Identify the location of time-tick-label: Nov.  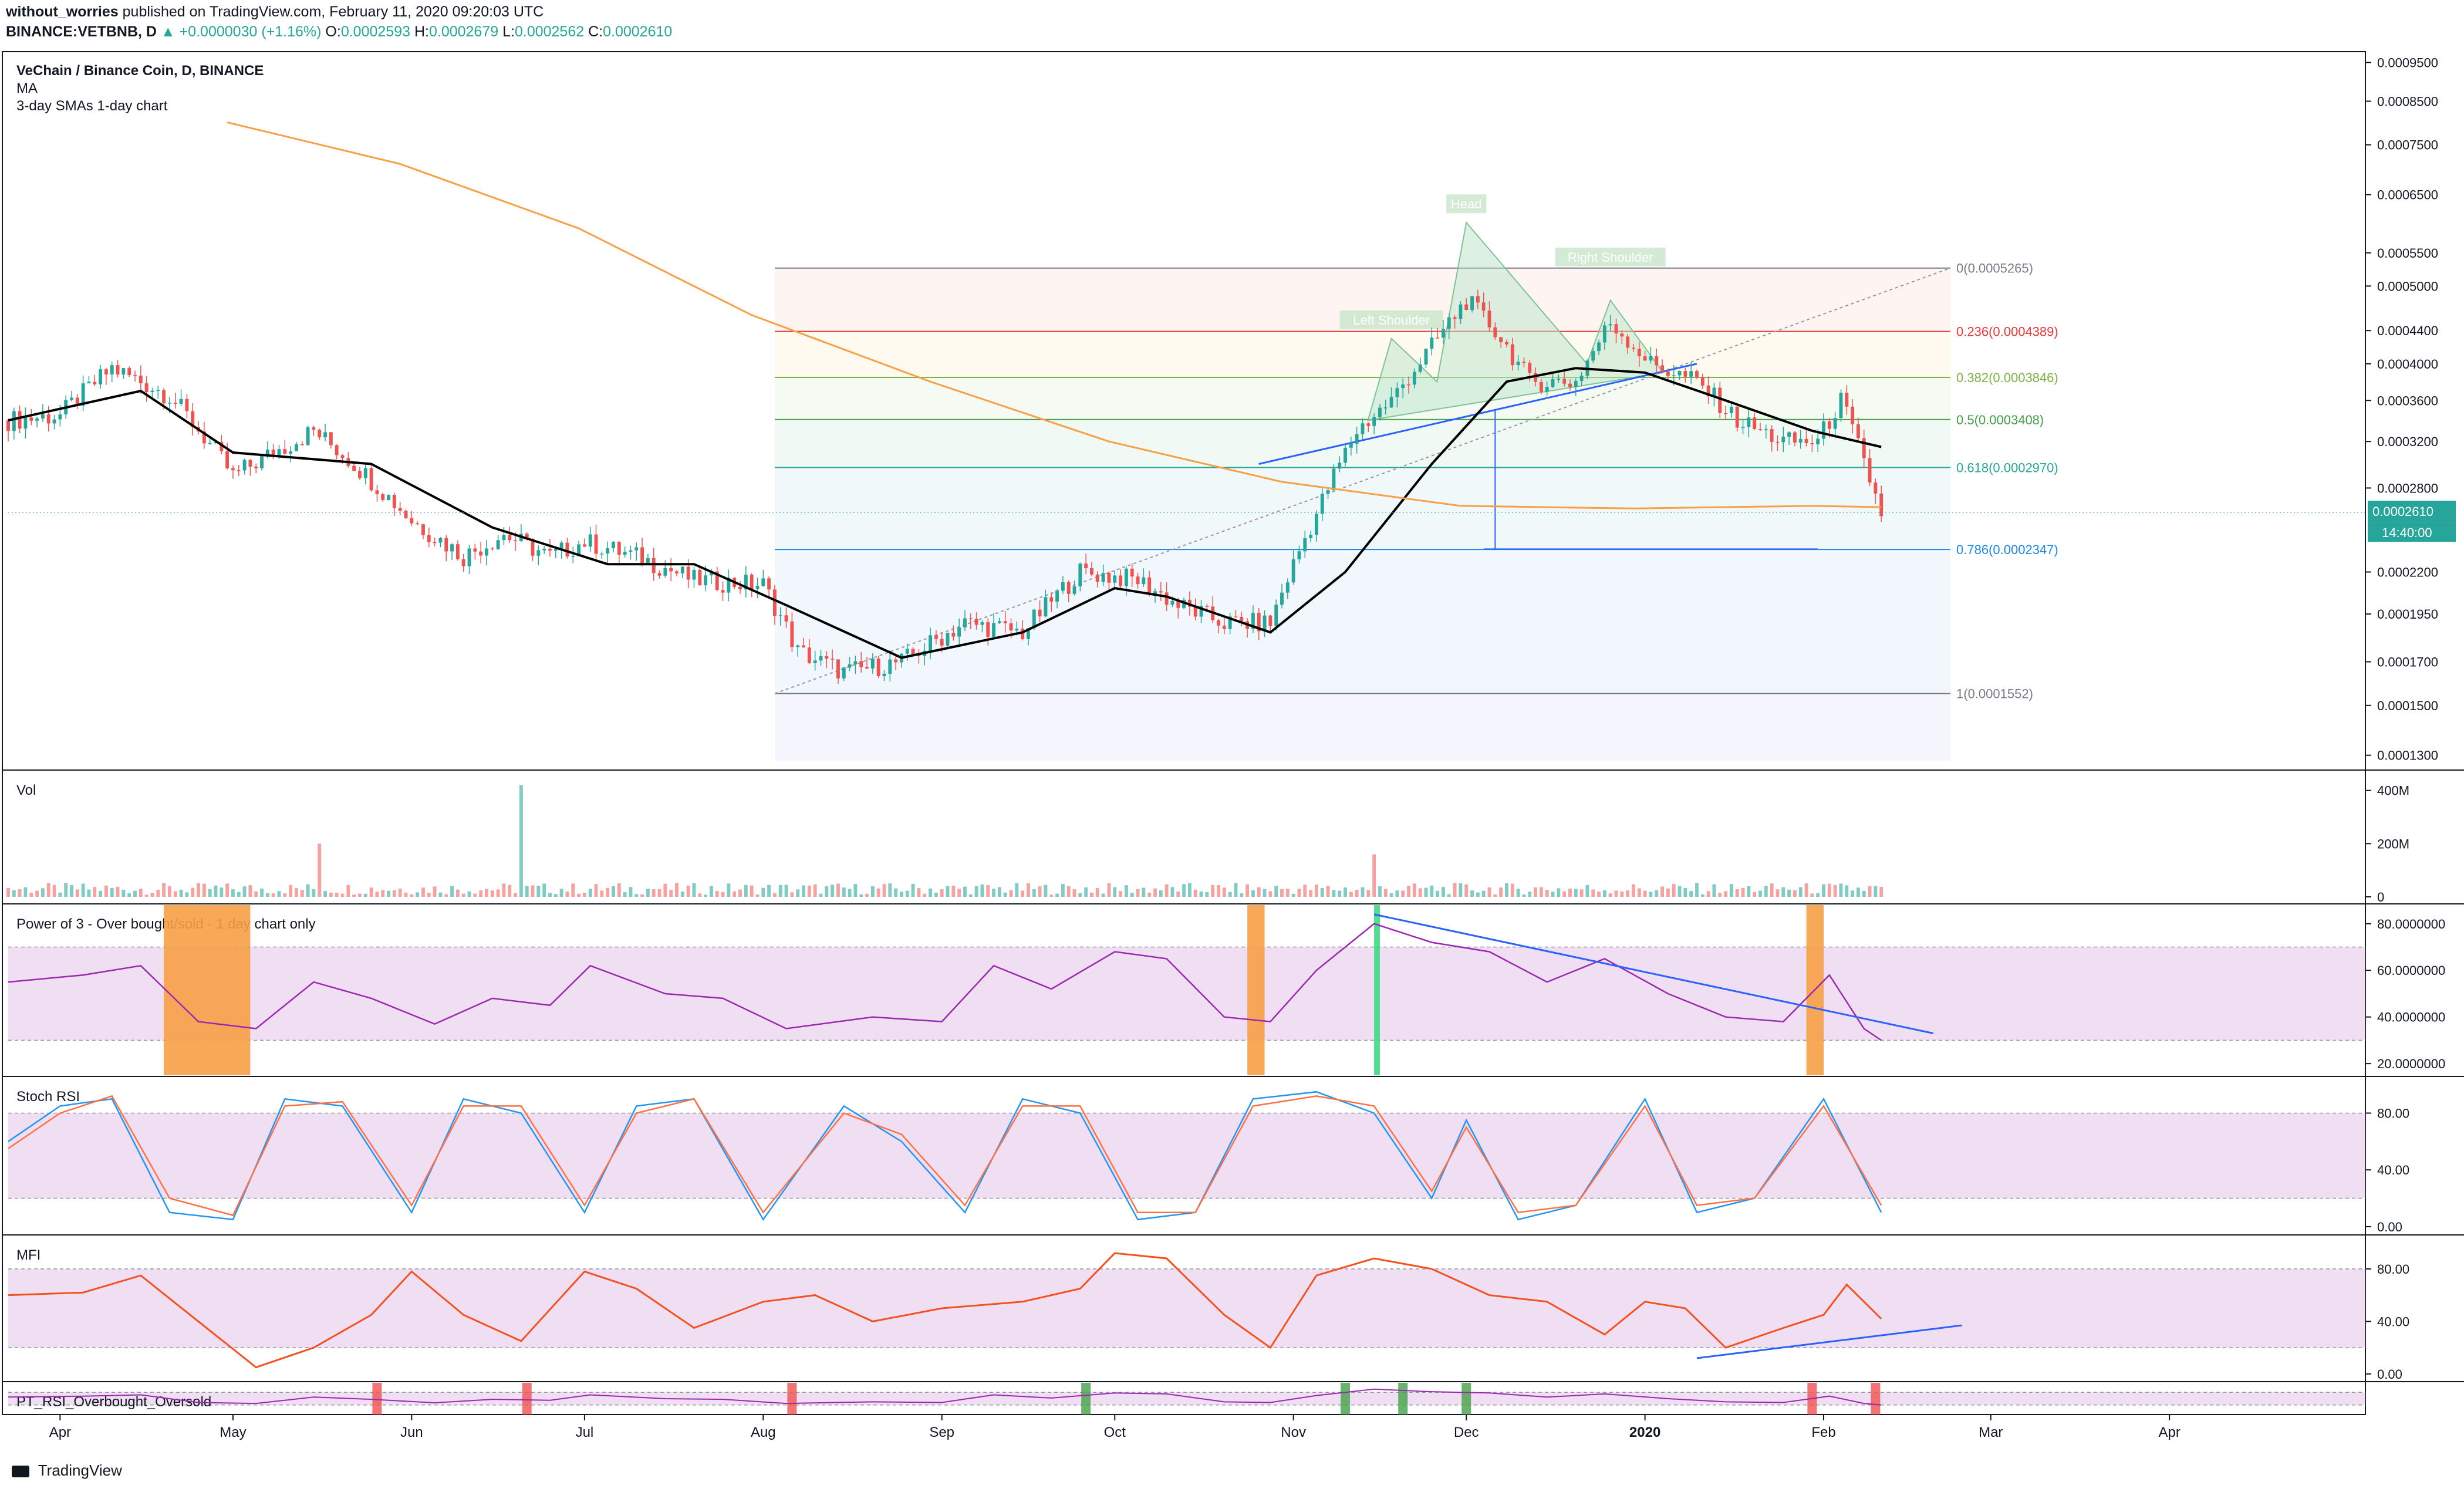
(1293, 1432).